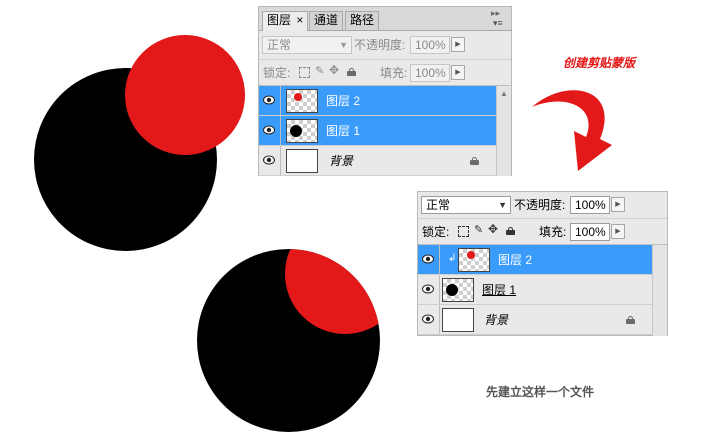 This screenshot has width=716, height=439. I want to click on red-circle-original, so click(185, 95).